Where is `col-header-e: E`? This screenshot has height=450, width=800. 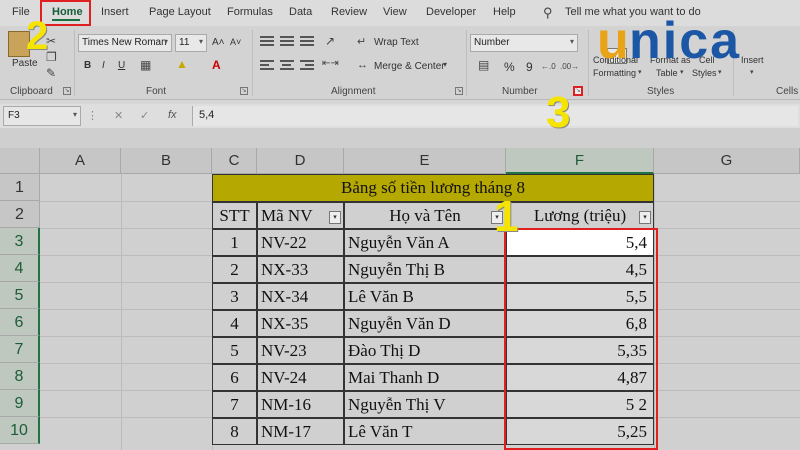
col-header-e: E is located at coordinates (425, 161).